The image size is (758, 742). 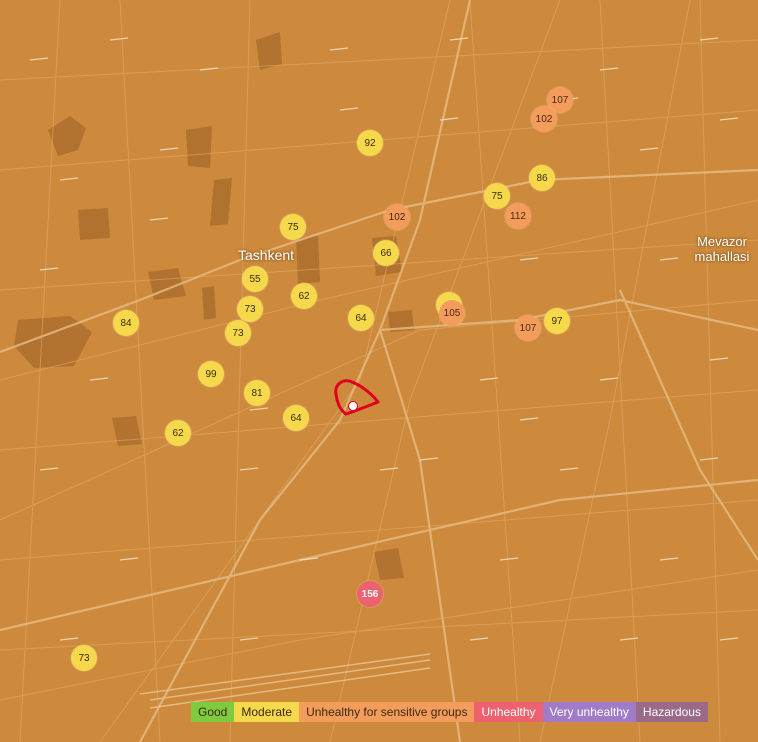 What do you see at coordinates (266, 255) in the screenshot?
I see `city-label: Tashkent` at bounding box center [266, 255].